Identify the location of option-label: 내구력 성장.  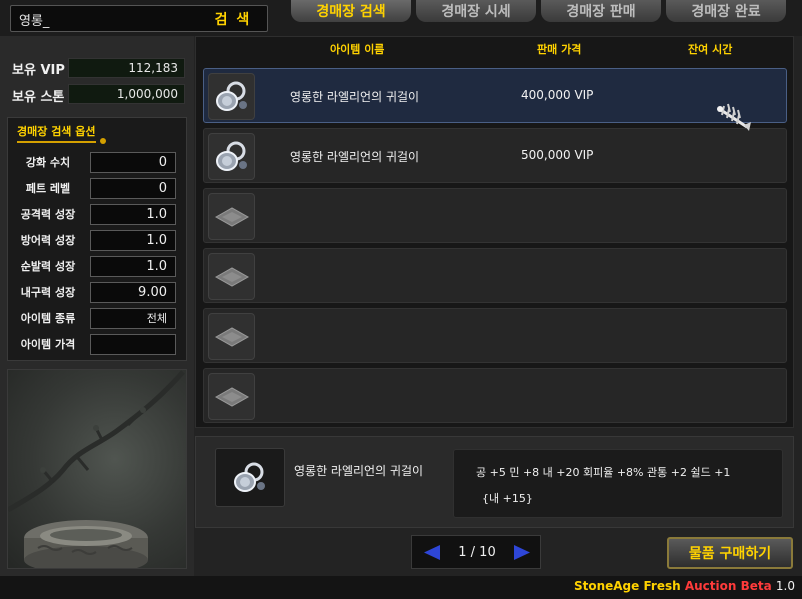
(48, 292).